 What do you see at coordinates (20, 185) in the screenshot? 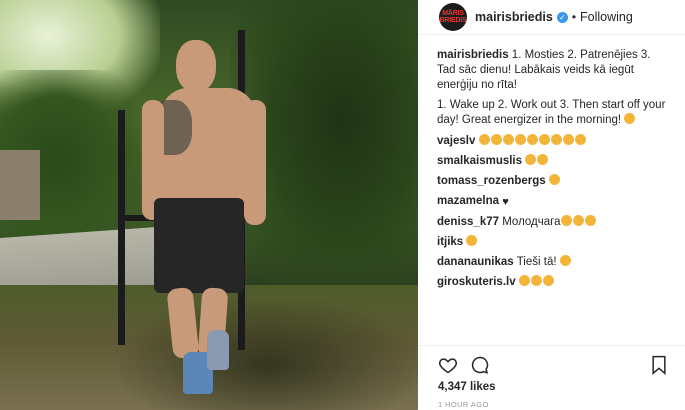
I see `photo-house` at bounding box center [20, 185].